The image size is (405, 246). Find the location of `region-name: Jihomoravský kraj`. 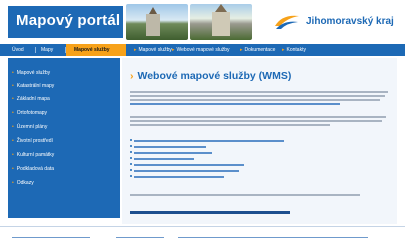

region-name: Jihomoravský kraj is located at coordinates (350, 21).